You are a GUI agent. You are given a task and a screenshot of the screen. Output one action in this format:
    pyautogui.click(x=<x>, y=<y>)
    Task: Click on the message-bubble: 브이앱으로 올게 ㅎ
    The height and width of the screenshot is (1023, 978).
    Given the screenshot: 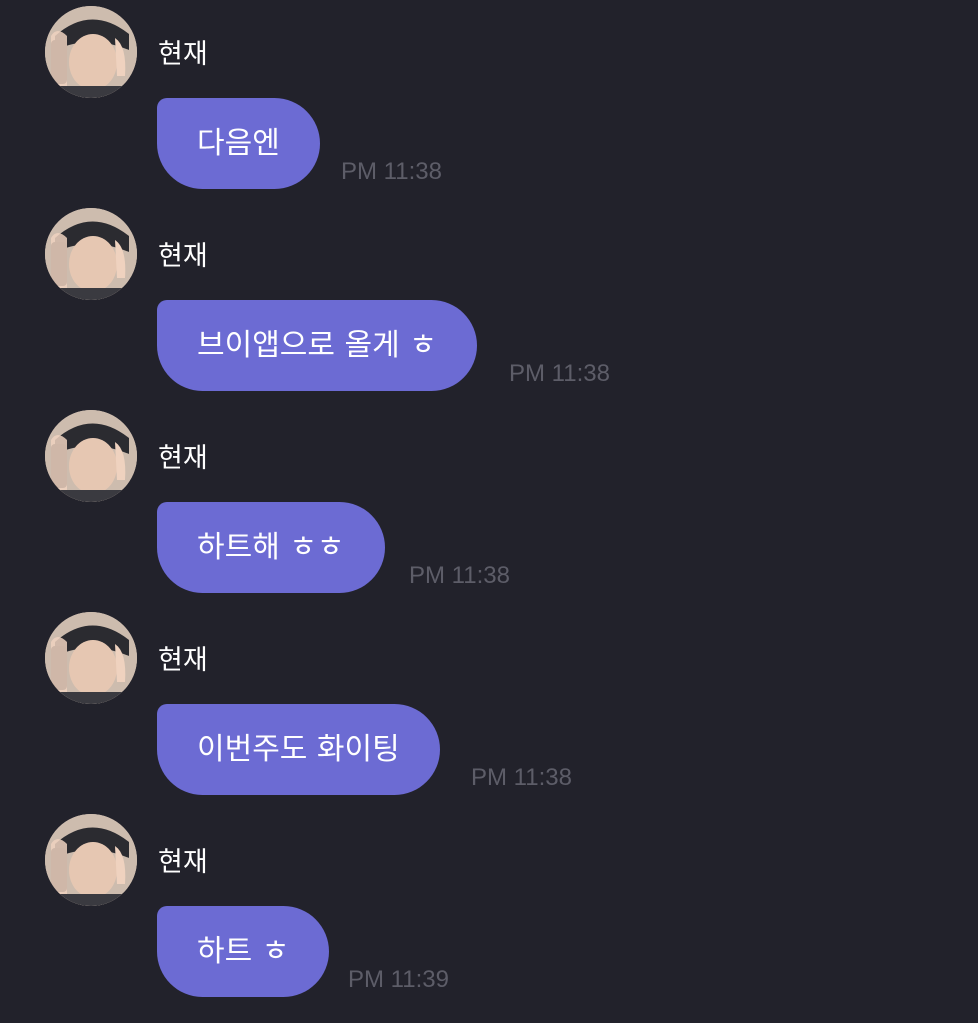 What is the action you would take?
    pyautogui.click(x=317, y=345)
    